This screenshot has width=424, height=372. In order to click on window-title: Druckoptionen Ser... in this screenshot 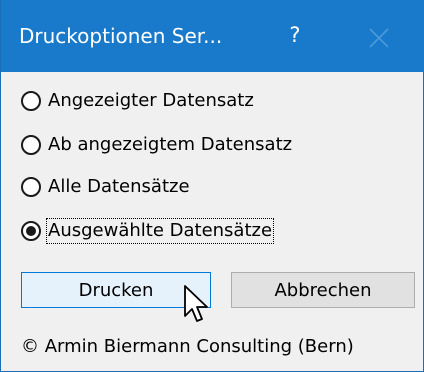, I will do `click(121, 36)`.